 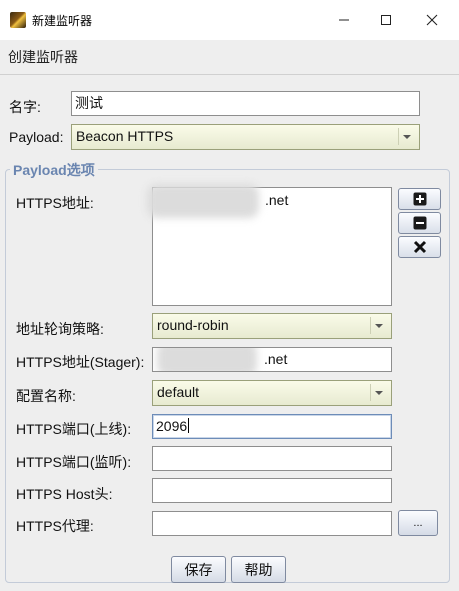 I want to click on maximize-icon, so click(x=386, y=20).